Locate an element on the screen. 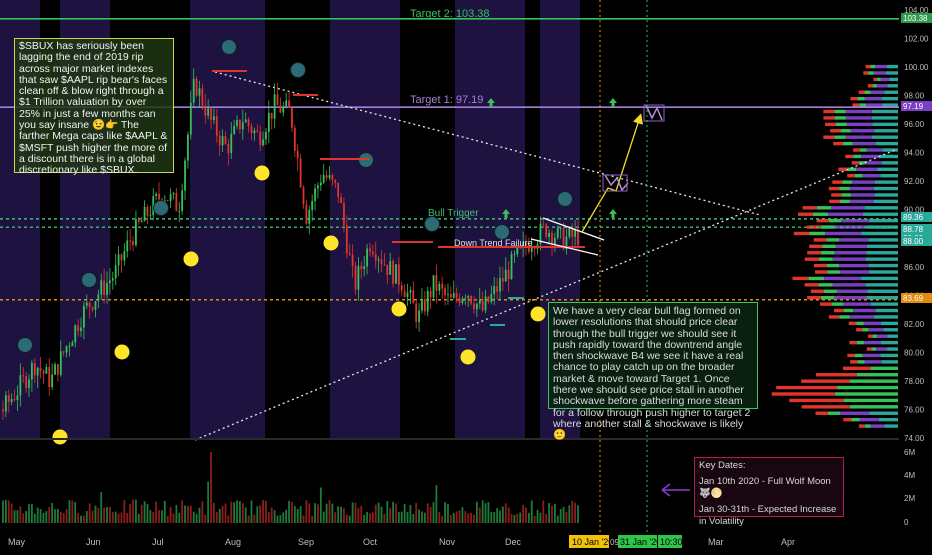 The height and width of the screenshot is (555, 932). time-tick-label: Apr is located at coordinates (788, 542).